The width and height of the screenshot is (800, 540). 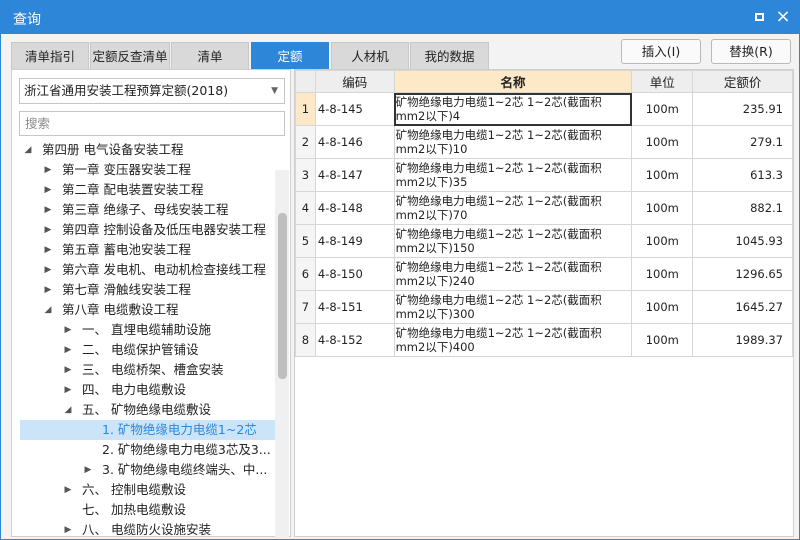 I want to click on tree-node: ▶ 第六章 发电机、电动机检查接线工程, so click(x=147, y=270).